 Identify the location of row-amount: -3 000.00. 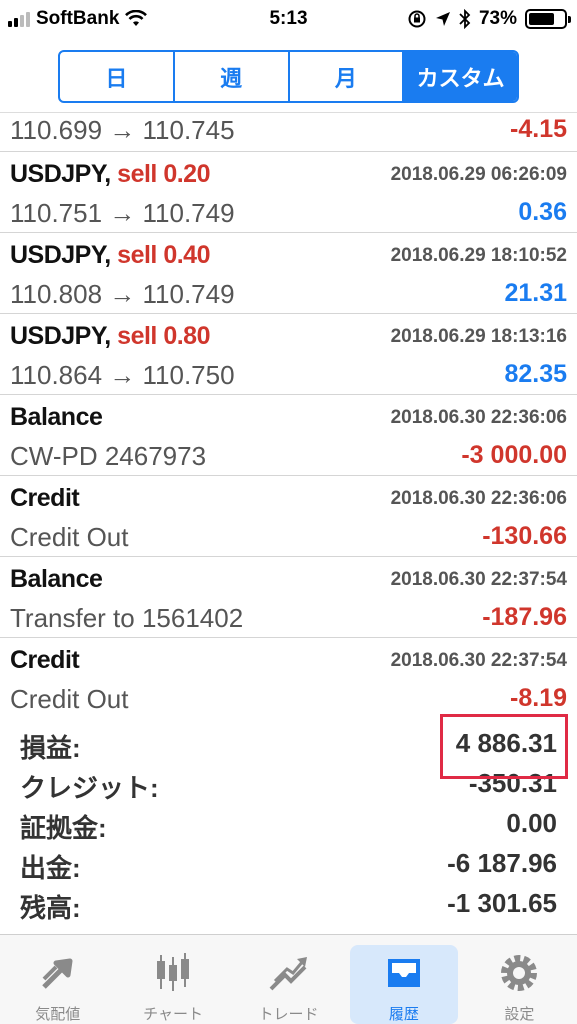
(514, 455).